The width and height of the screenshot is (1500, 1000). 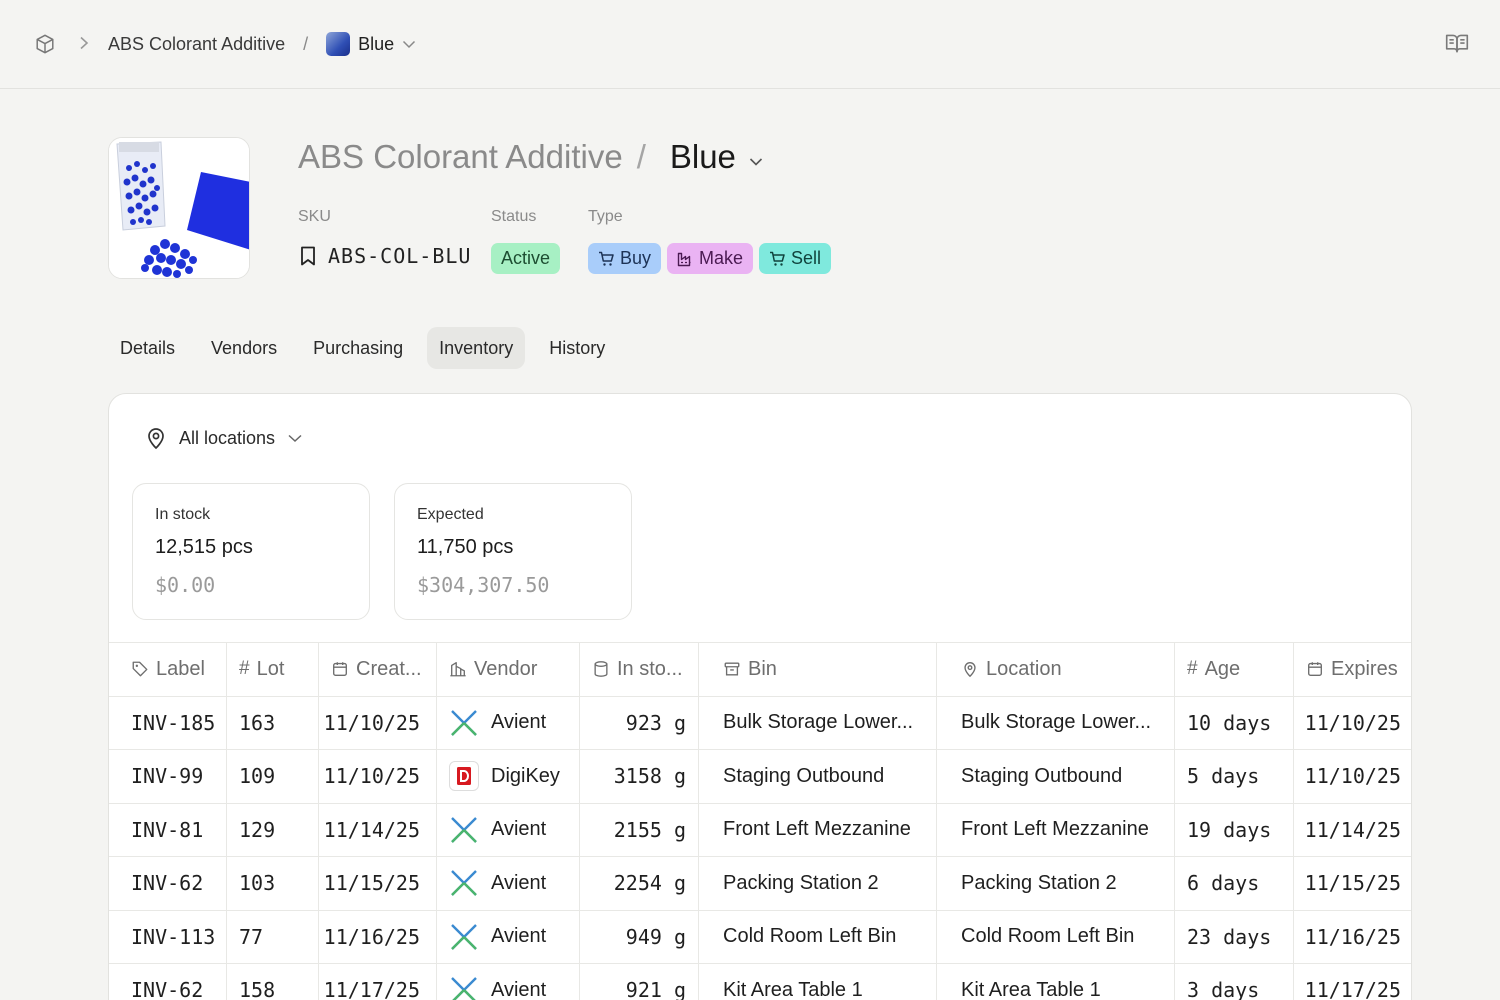 I want to click on cell-age: 5 days, so click(x=1234, y=776).